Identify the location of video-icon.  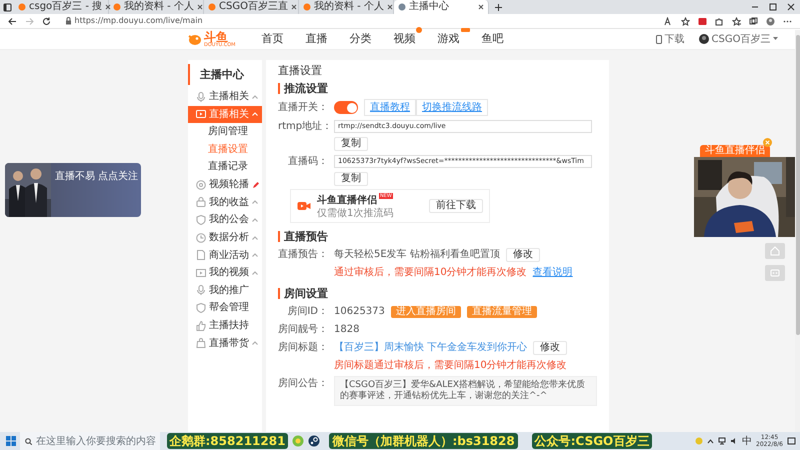
(201, 273).